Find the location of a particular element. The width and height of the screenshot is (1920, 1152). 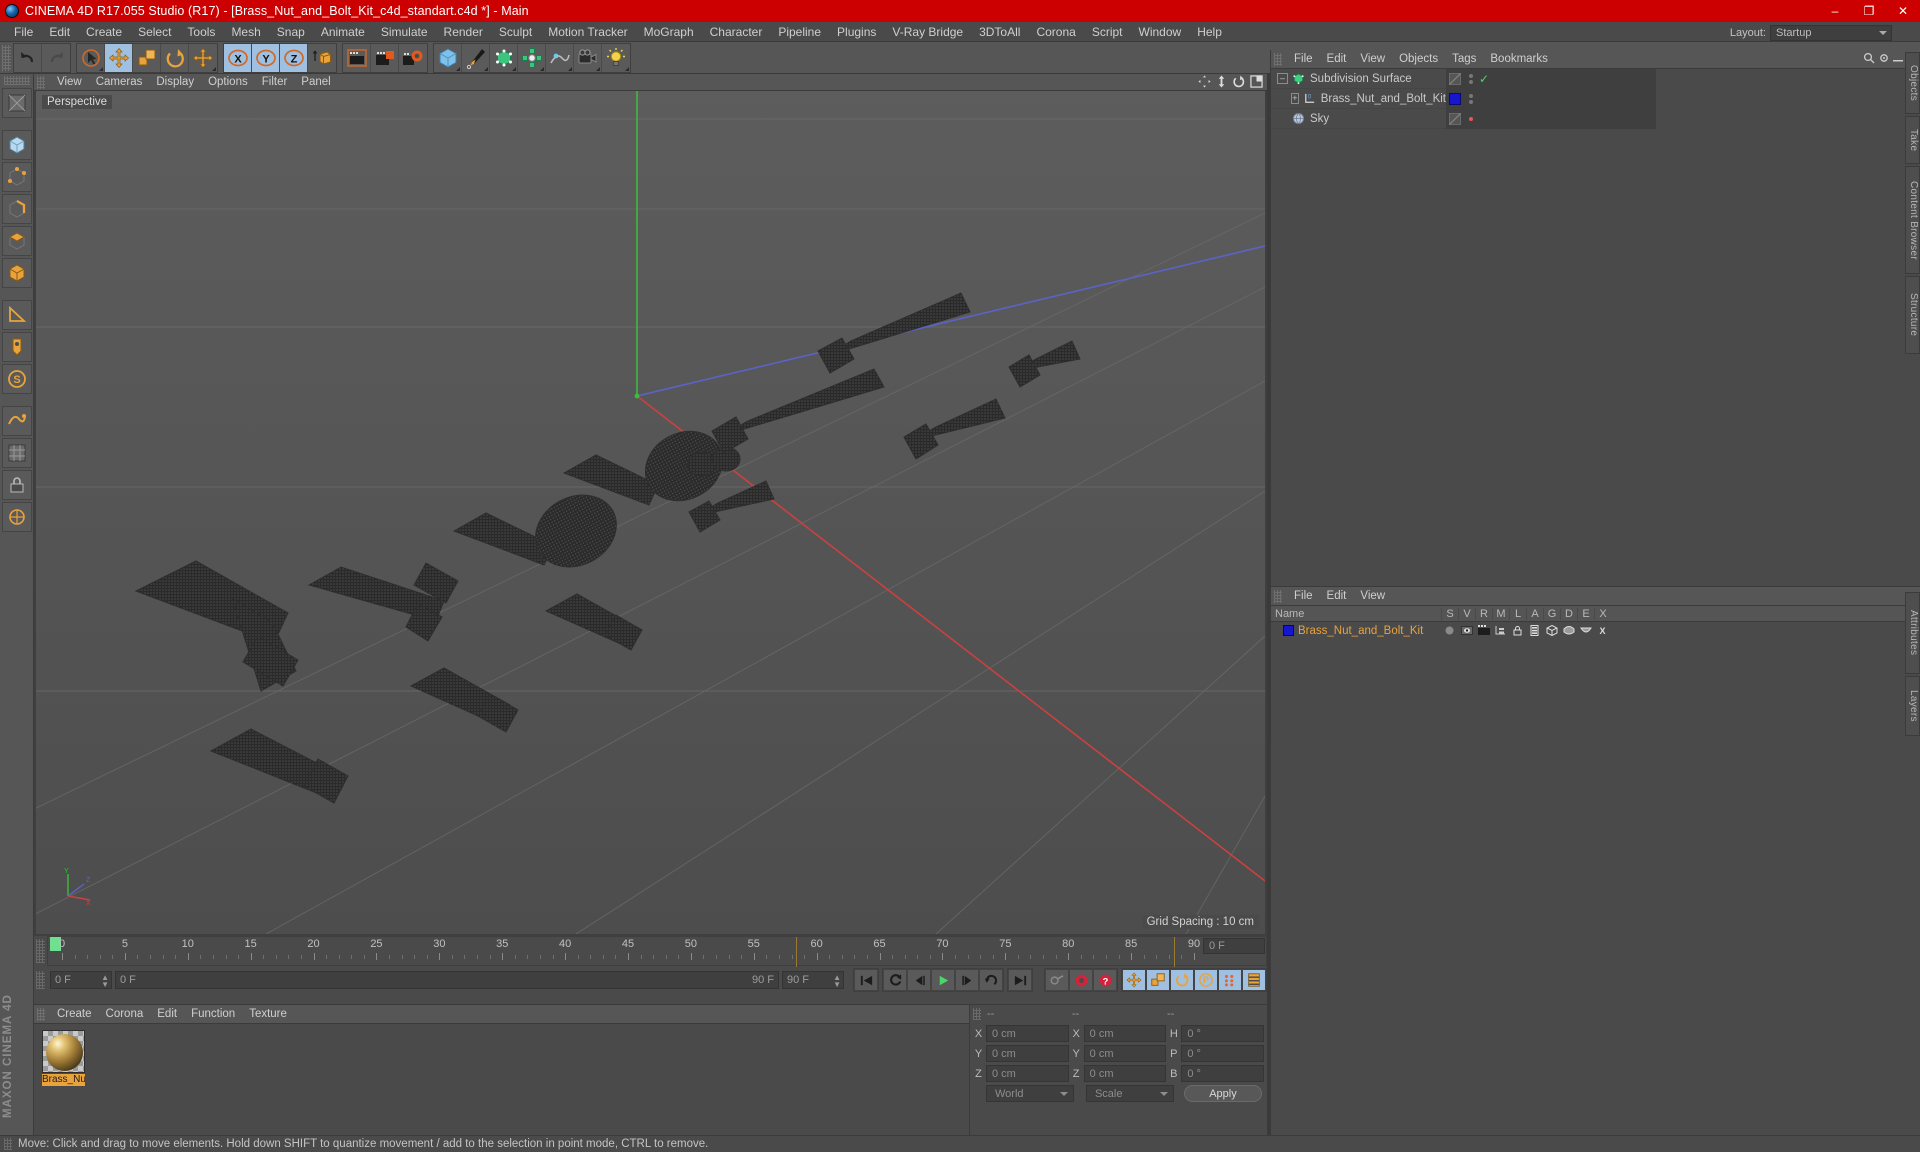

autokey-icon is located at coordinates (1057, 980).